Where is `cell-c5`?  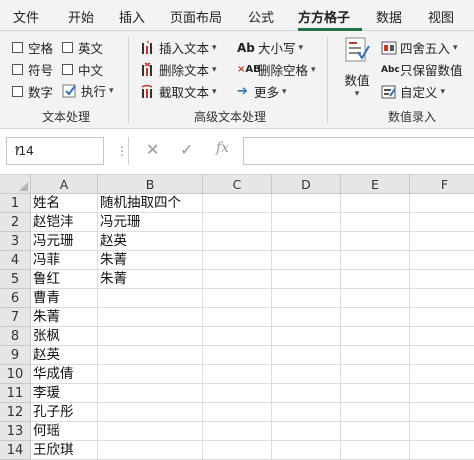 cell-c5 is located at coordinates (237, 279).